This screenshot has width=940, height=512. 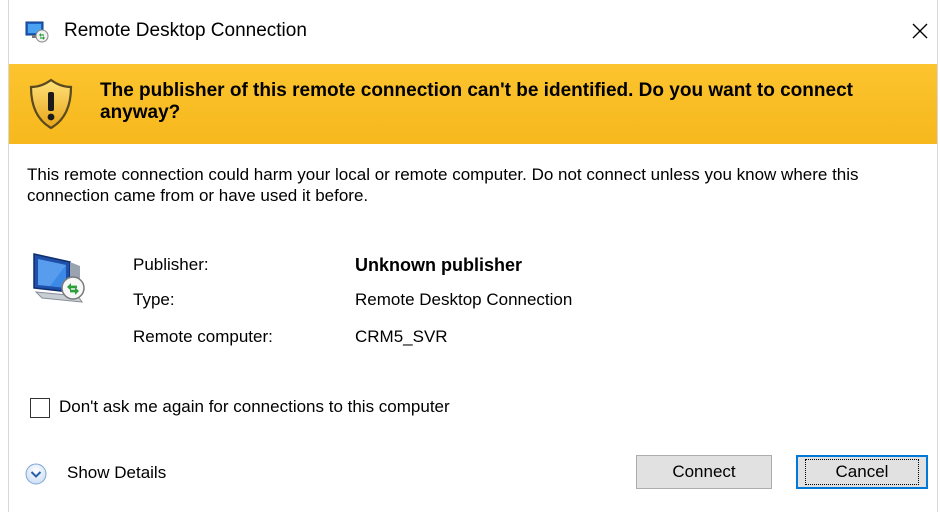 I want to click on remote-desktop-icon, so click(x=37, y=32).